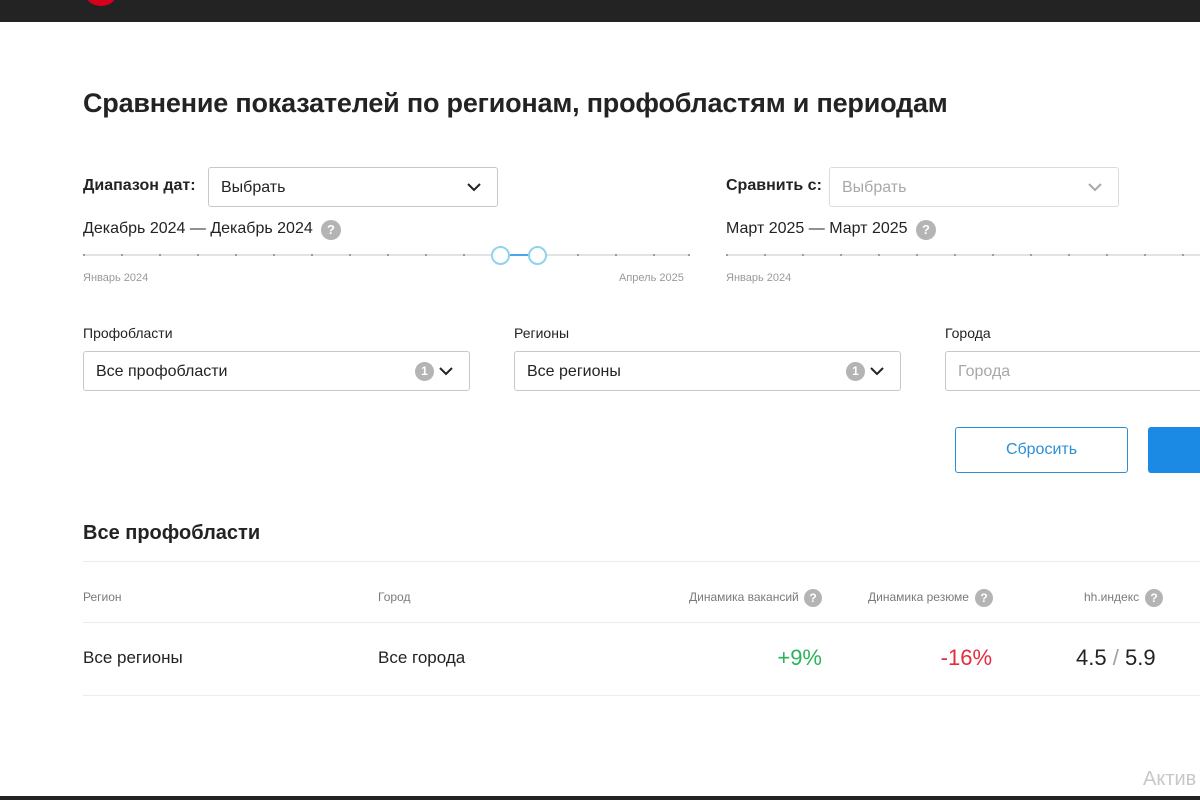 This screenshot has height=800, width=1200. What do you see at coordinates (139, 185) in the screenshot?
I see `date-range-label: Диапазон дат:` at bounding box center [139, 185].